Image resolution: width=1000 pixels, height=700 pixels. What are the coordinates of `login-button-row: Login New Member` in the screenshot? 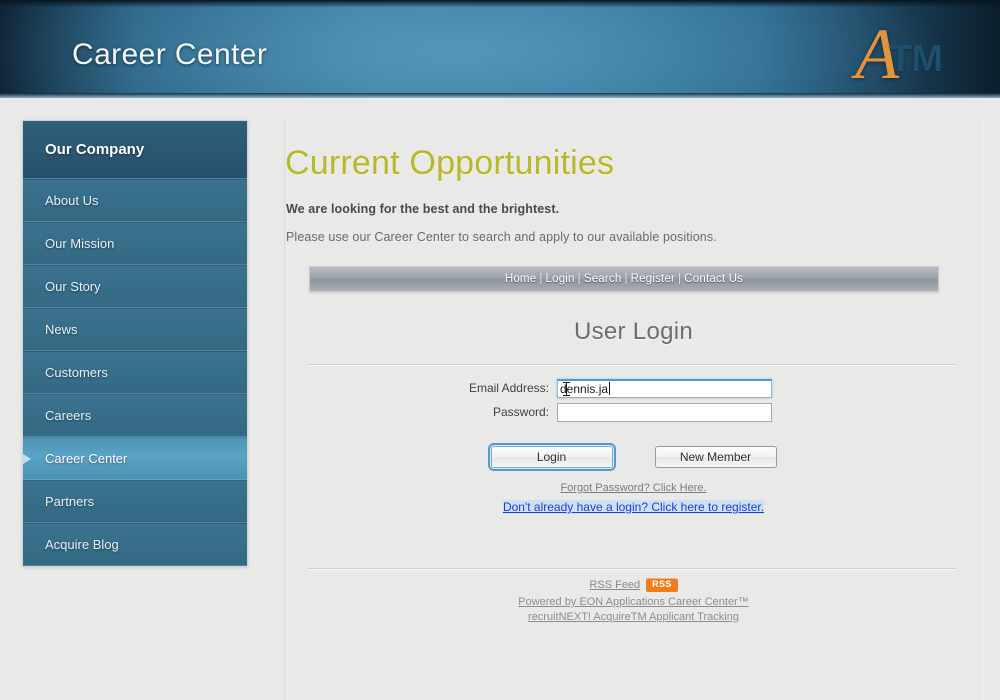 It's located at (633, 457).